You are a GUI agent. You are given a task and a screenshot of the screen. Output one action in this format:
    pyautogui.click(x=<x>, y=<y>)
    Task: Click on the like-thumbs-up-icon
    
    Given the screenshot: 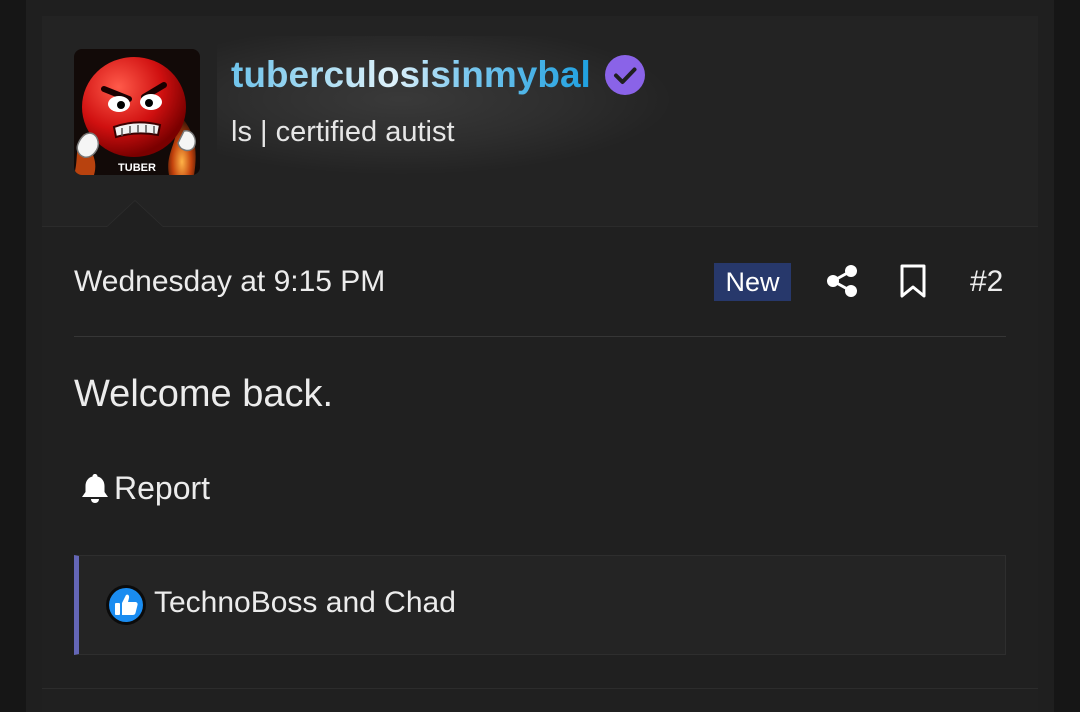 What is the action you would take?
    pyautogui.click(x=126, y=605)
    